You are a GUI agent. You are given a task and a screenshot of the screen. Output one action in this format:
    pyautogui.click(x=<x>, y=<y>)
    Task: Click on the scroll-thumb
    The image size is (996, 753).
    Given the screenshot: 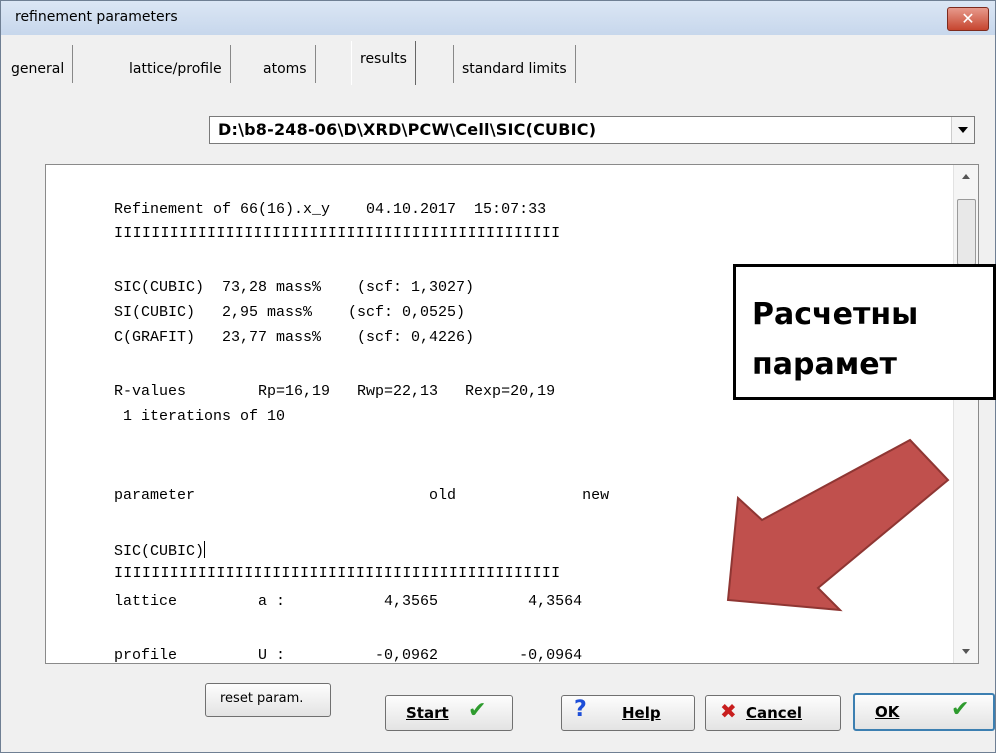 What is the action you would take?
    pyautogui.click(x=966, y=232)
    